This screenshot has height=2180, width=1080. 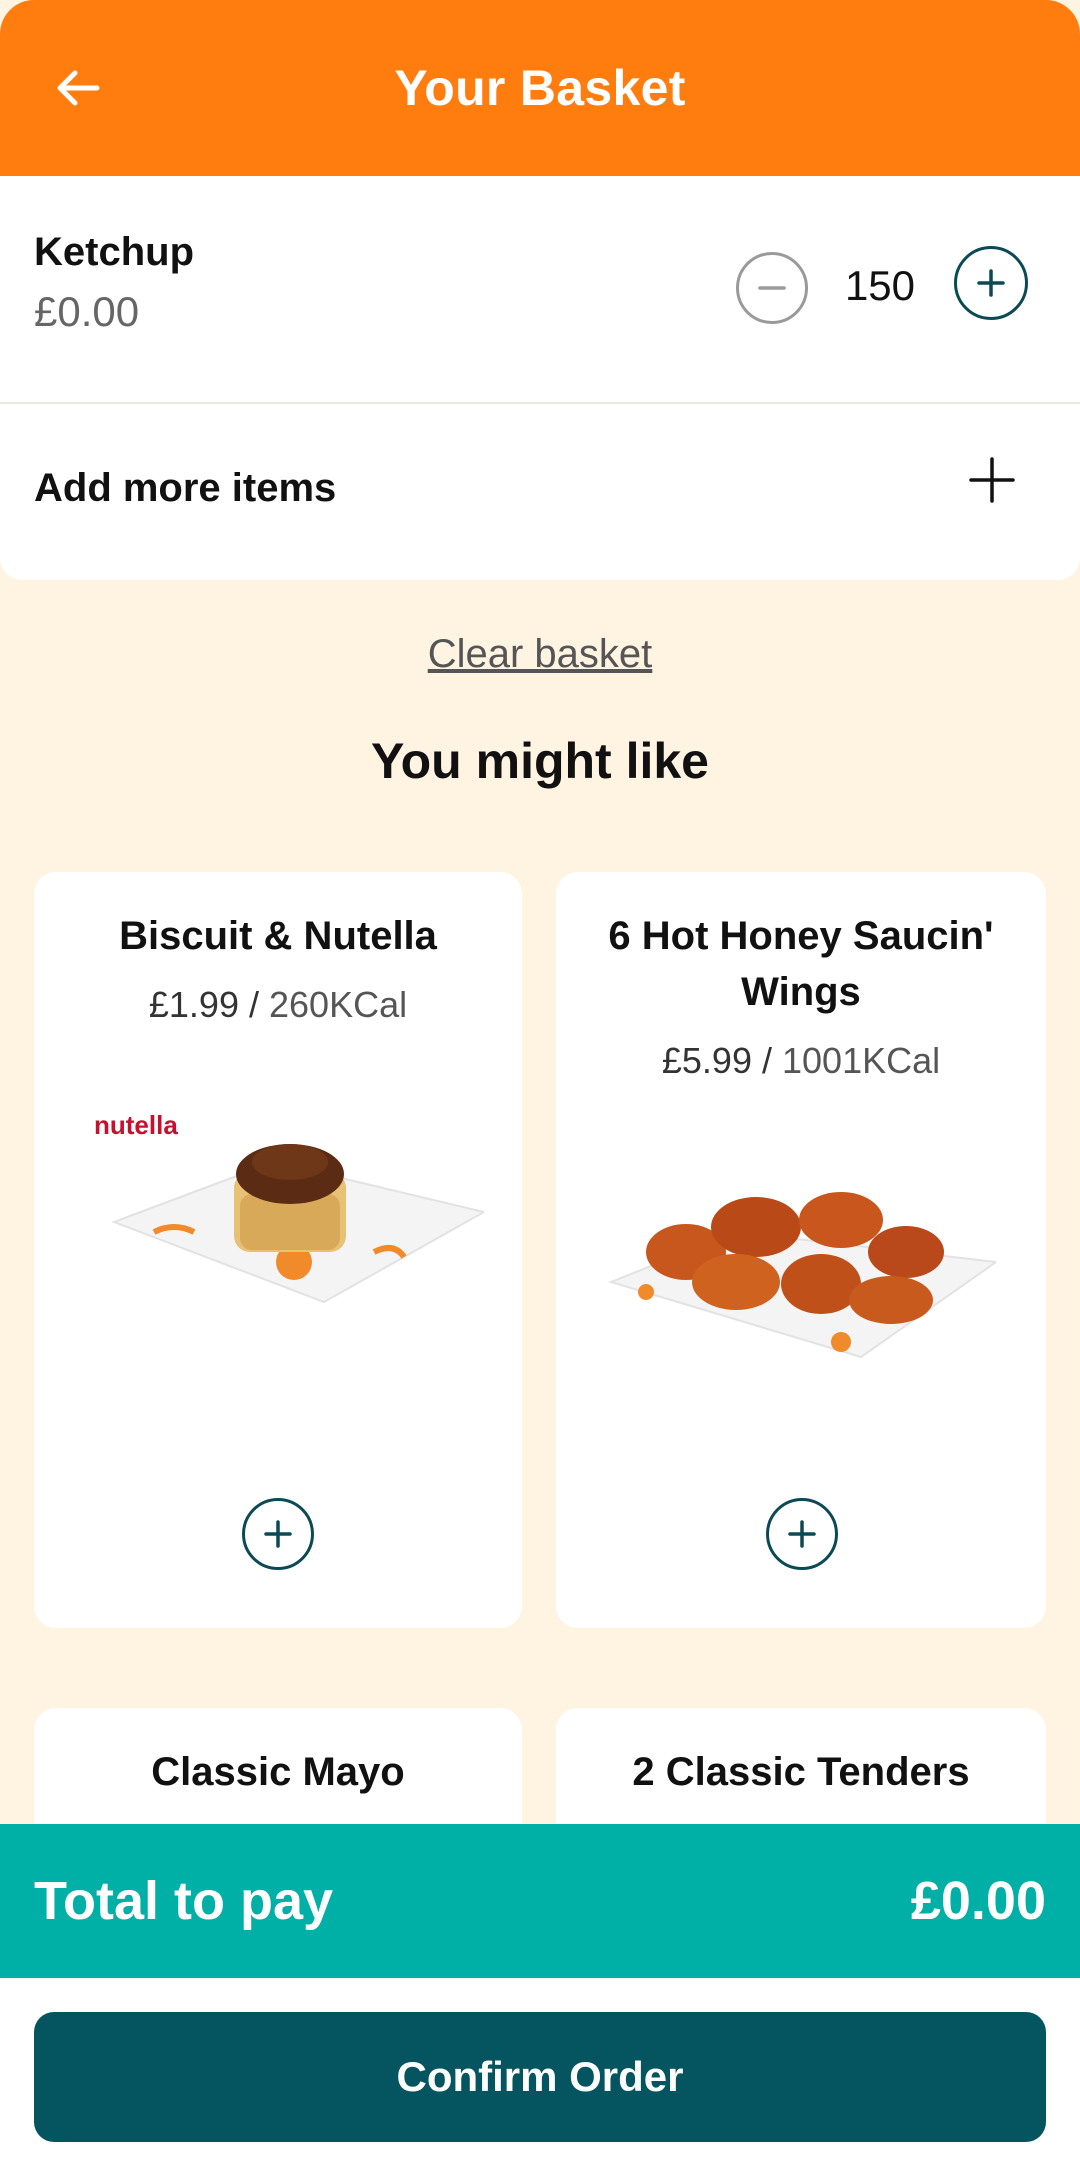 What do you see at coordinates (861, 1060) in the screenshot?
I see `product-kcal: 1001KCal` at bounding box center [861, 1060].